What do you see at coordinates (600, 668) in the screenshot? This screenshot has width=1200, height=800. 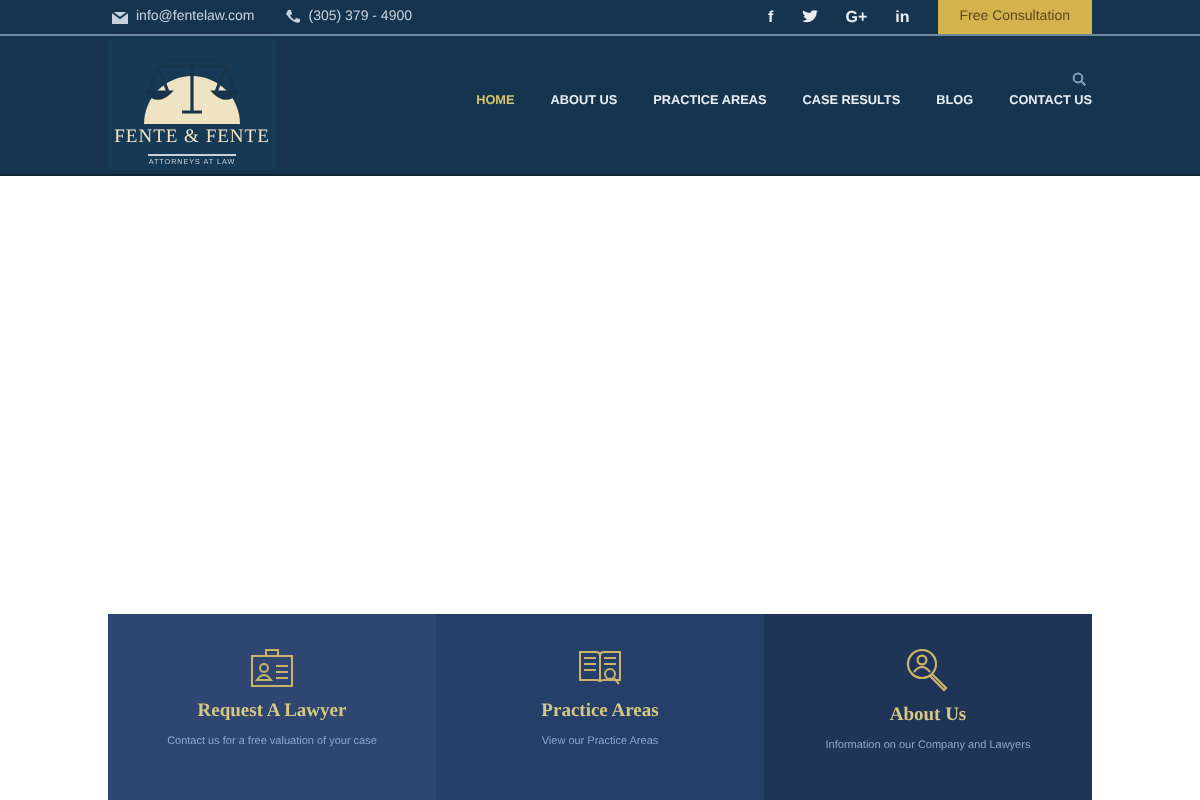 I see `book-search-icon` at bounding box center [600, 668].